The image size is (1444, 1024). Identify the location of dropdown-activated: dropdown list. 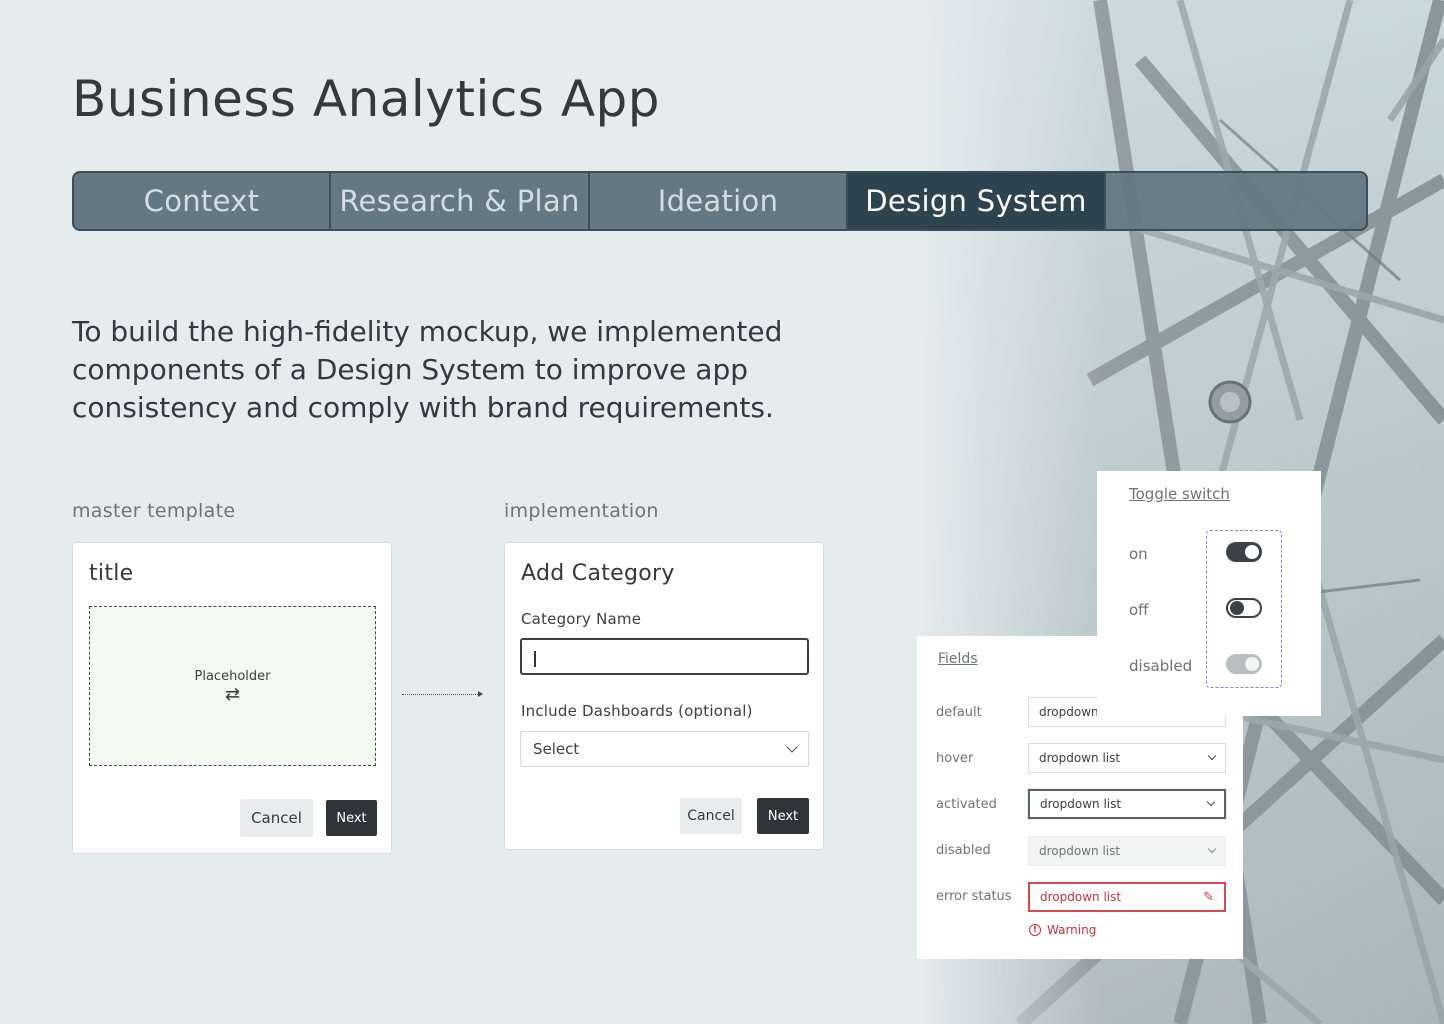
(1127, 804).